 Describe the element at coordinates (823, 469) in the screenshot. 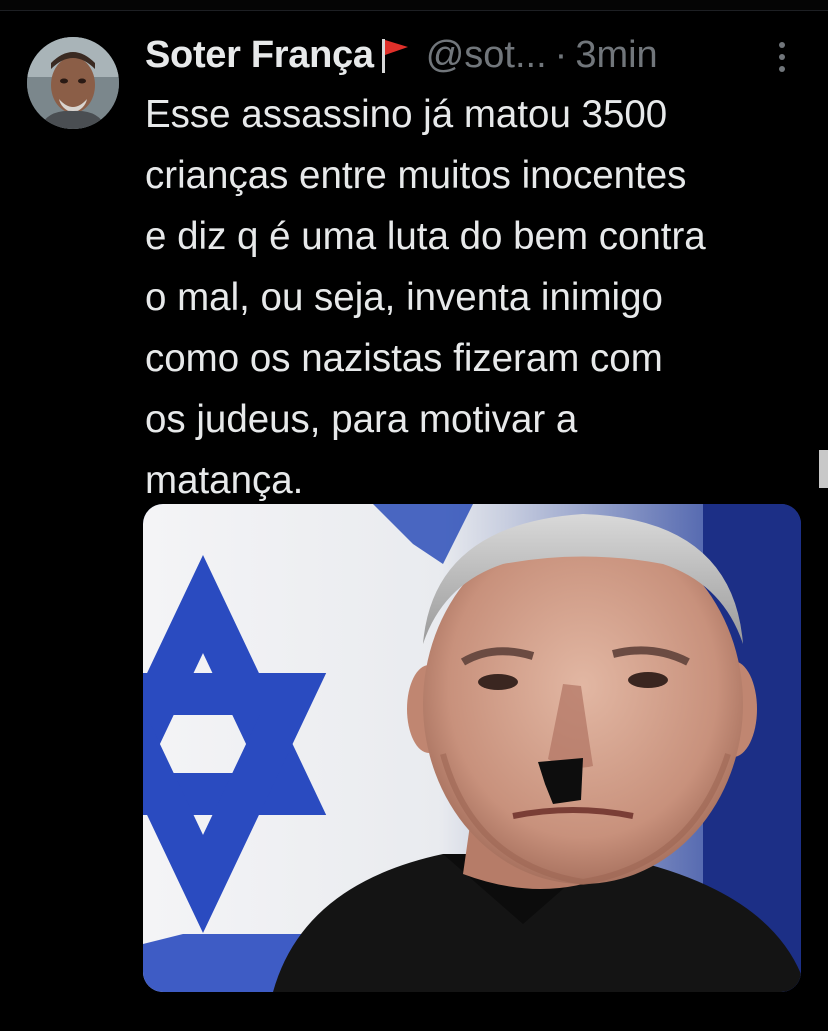

I see `scrollbar-thumb` at that location.